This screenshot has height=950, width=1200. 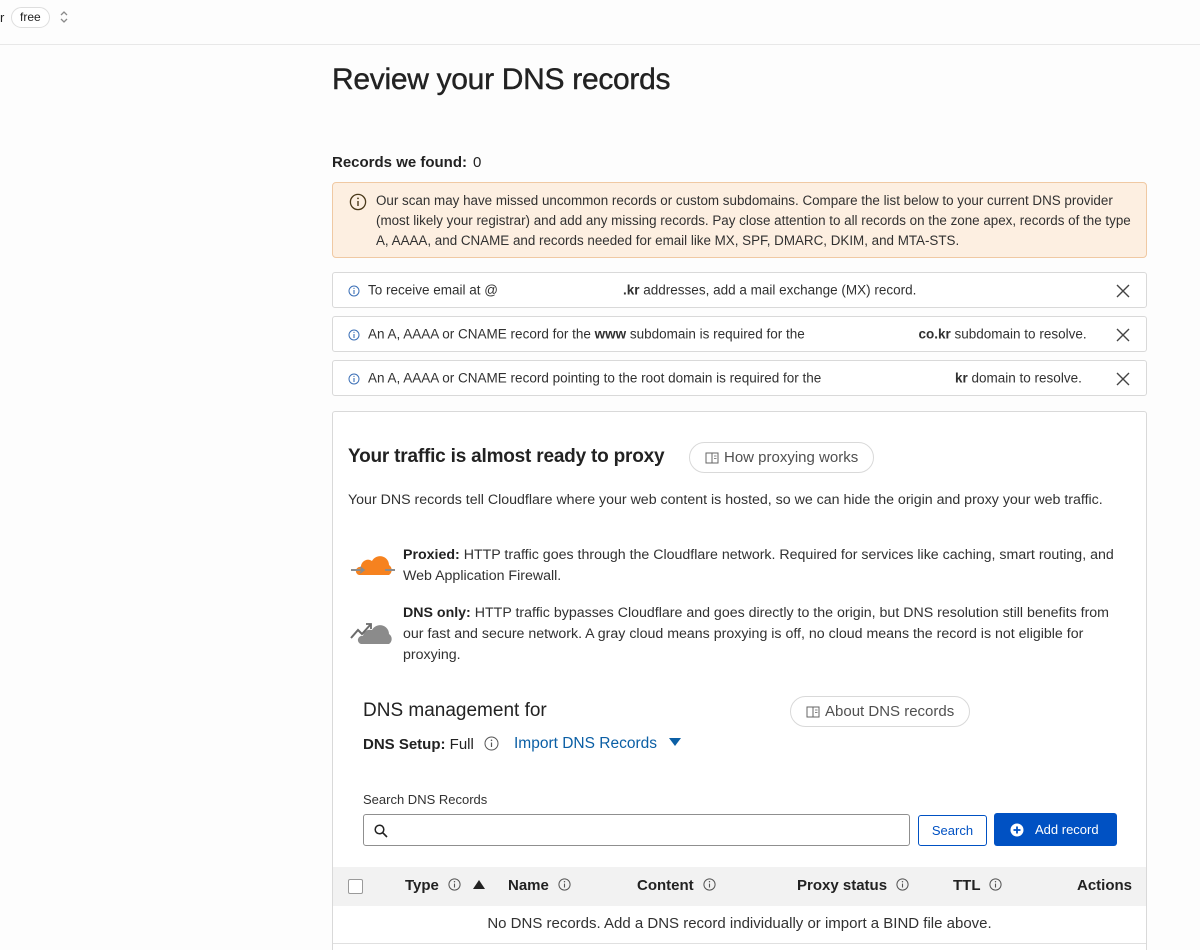 I want to click on plan-badge: free, so click(x=30, y=17).